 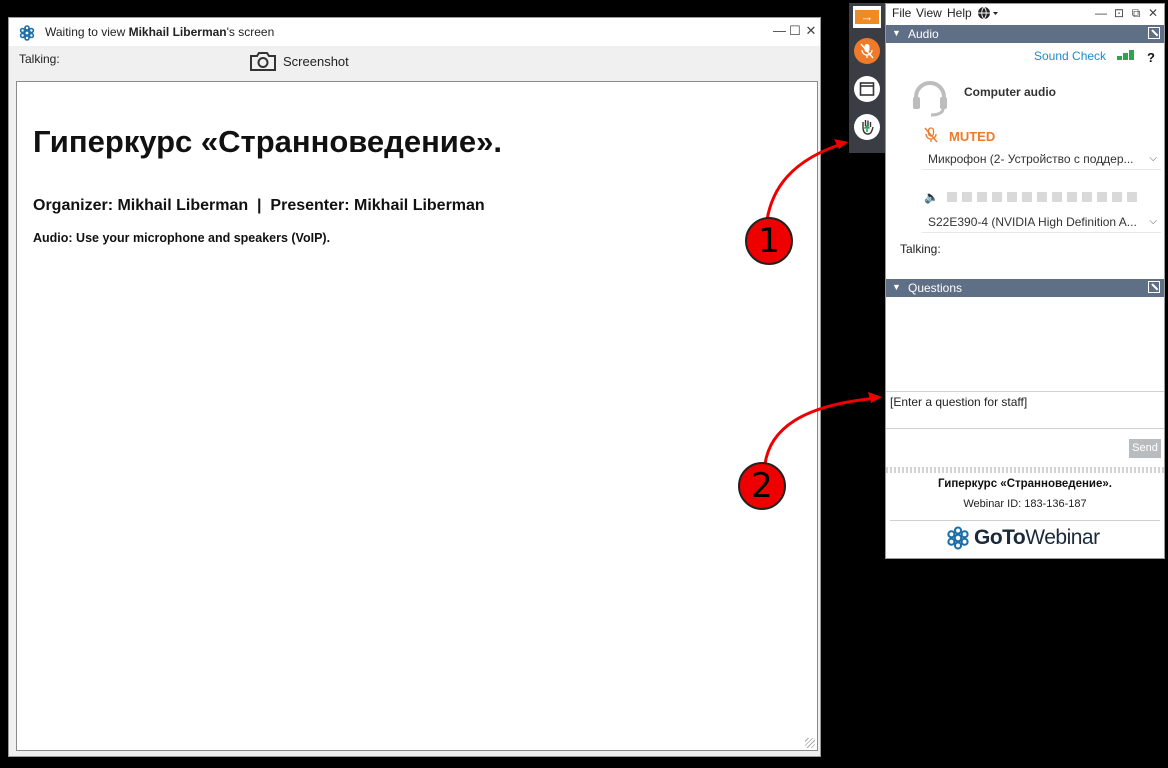 I want to click on talking-label: Talking:, so click(x=39, y=59).